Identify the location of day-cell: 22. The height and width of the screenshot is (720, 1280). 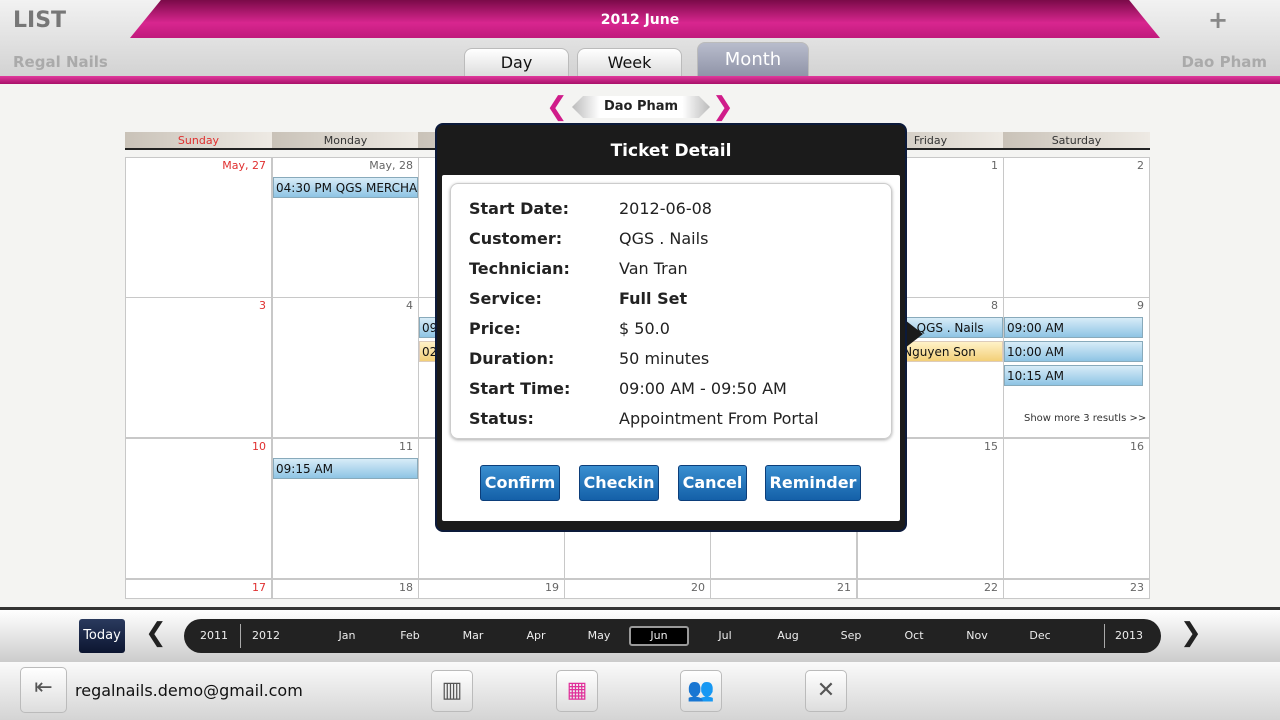
(930, 589).